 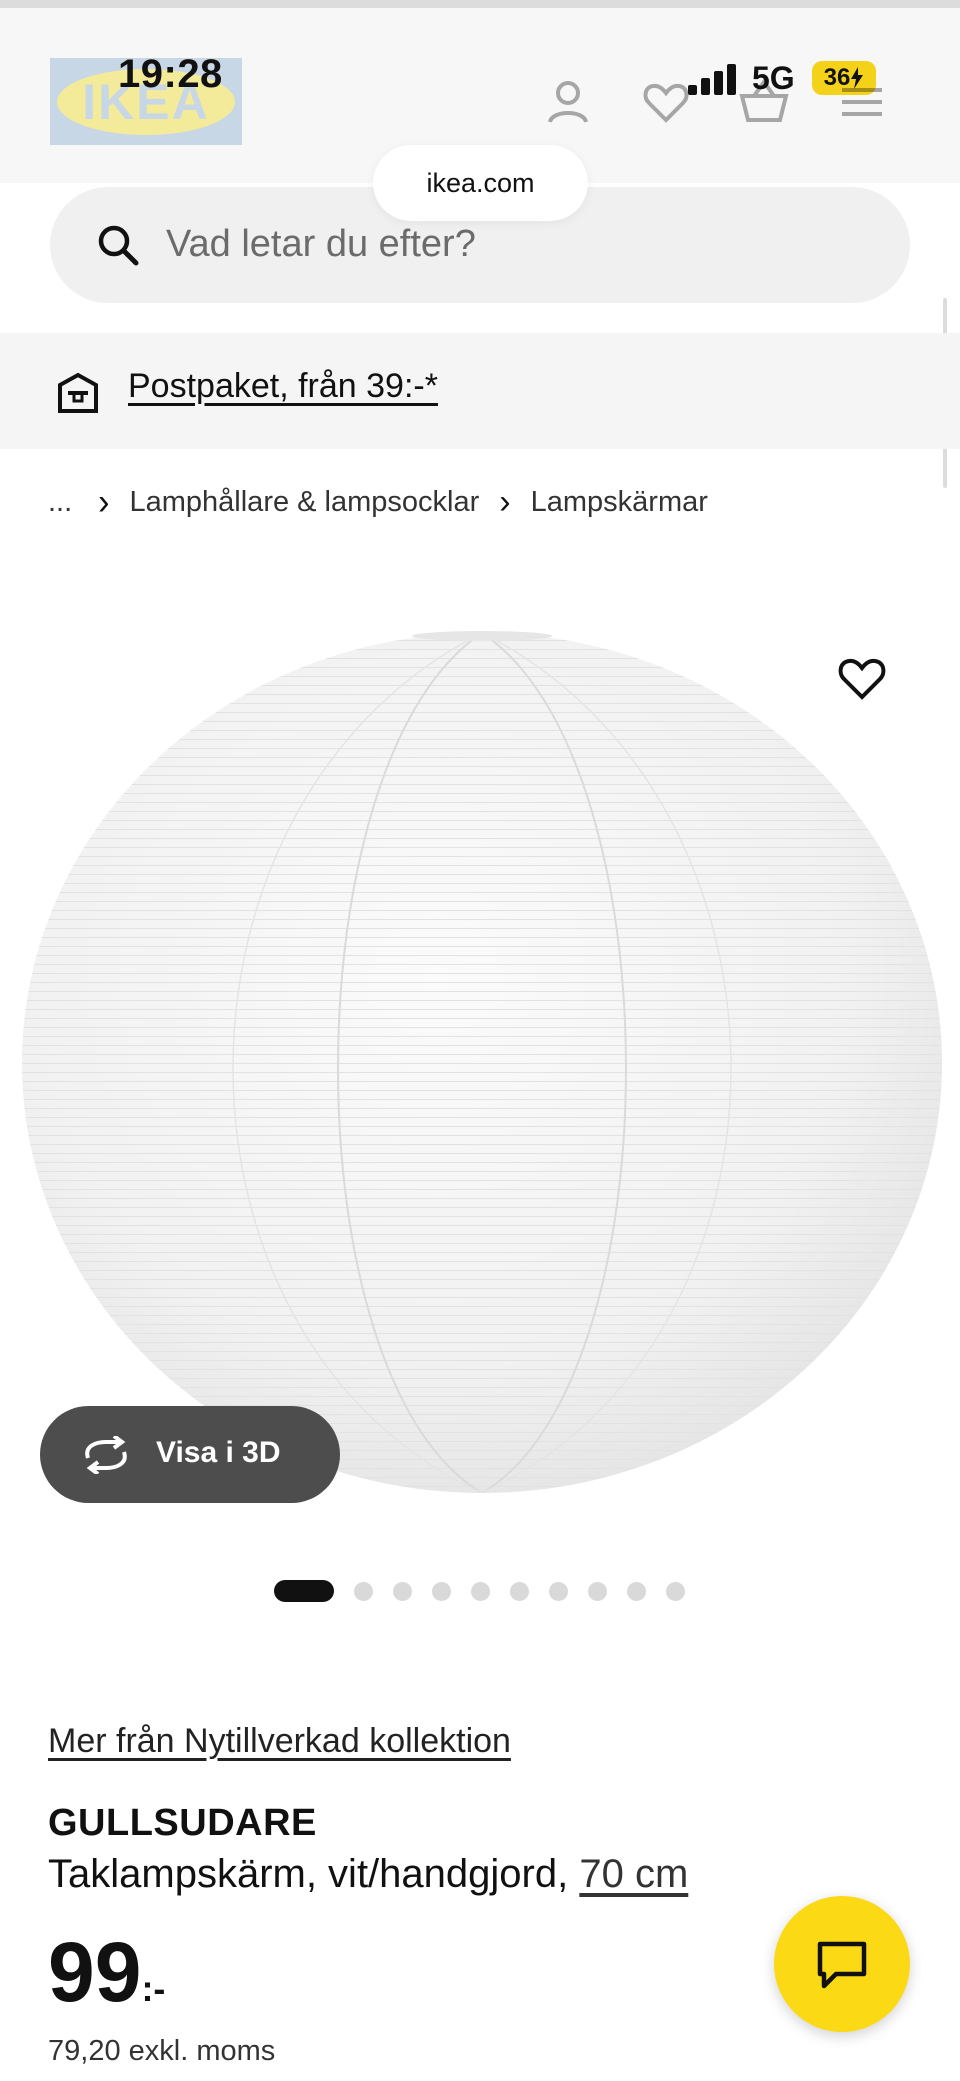 I want to click on product-price: 99 :-, so click(x=106, y=1972).